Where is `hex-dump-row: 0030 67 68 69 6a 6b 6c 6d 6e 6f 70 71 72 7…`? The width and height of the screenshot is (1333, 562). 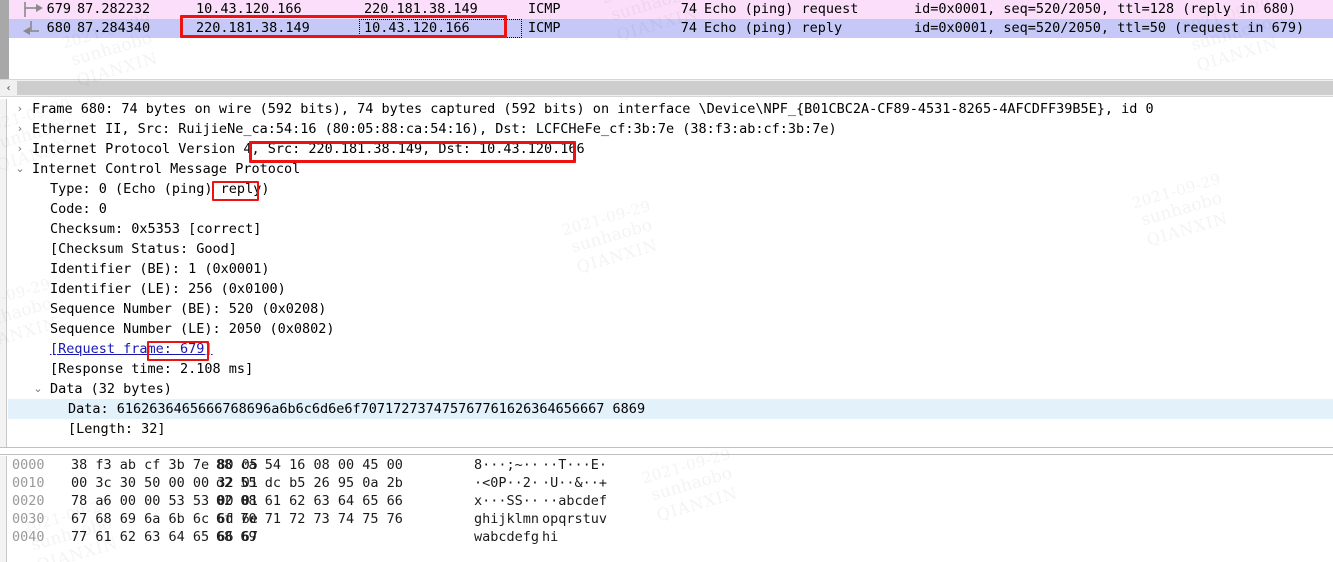
hex-dump-row: 0030 67 68 69 6a 6b 6c 6d 6e 6f 70 71 72 7… is located at coordinates (670, 519).